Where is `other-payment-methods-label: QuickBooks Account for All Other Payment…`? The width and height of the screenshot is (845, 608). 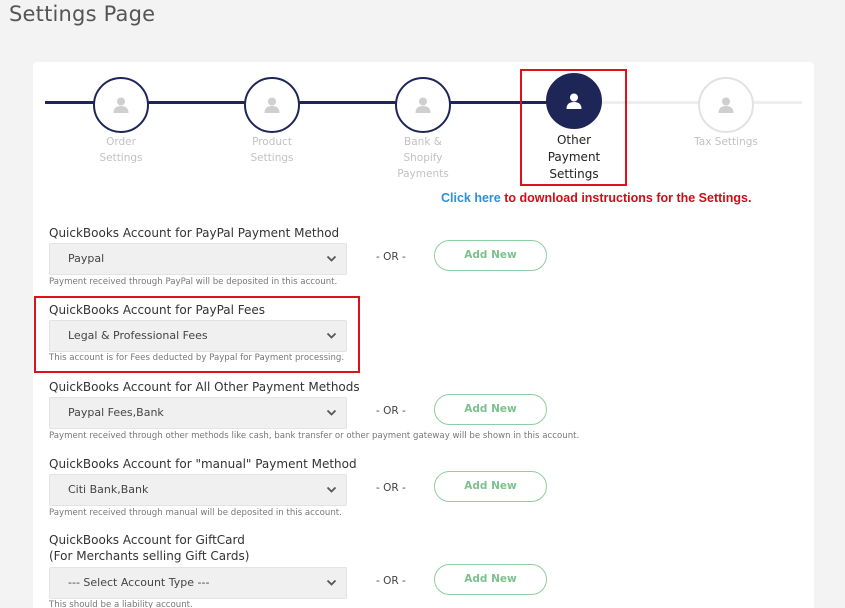
other-payment-methods-label: QuickBooks Account for All Other Payment… is located at coordinates (204, 387).